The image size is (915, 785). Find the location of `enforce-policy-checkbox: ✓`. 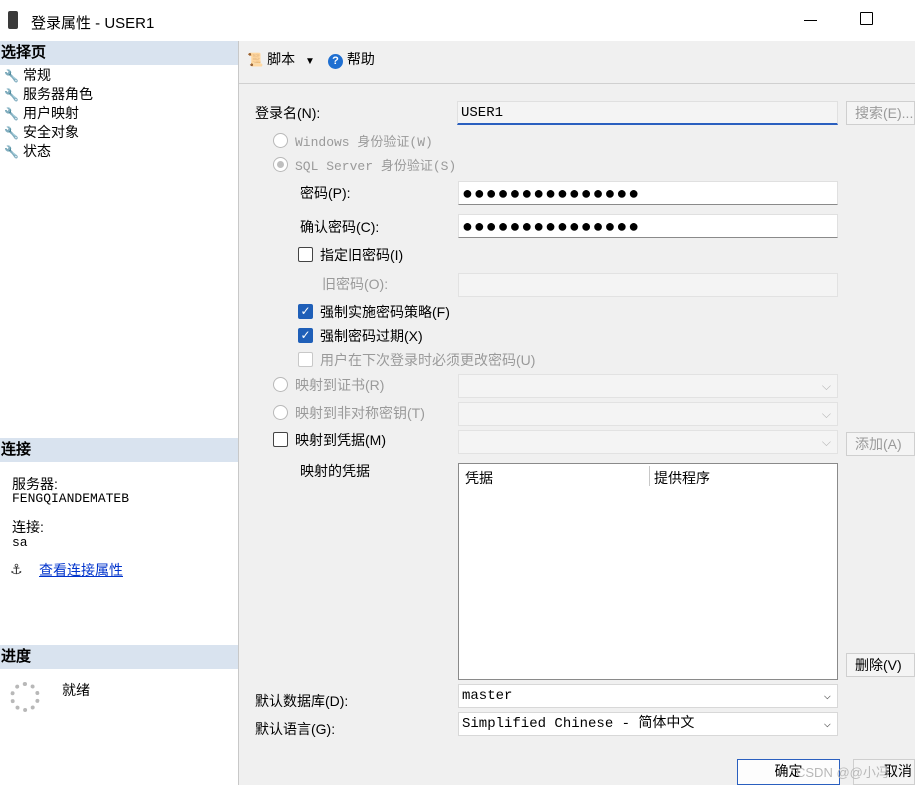

enforce-policy-checkbox: ✓ is located at coordinates (305, 311).